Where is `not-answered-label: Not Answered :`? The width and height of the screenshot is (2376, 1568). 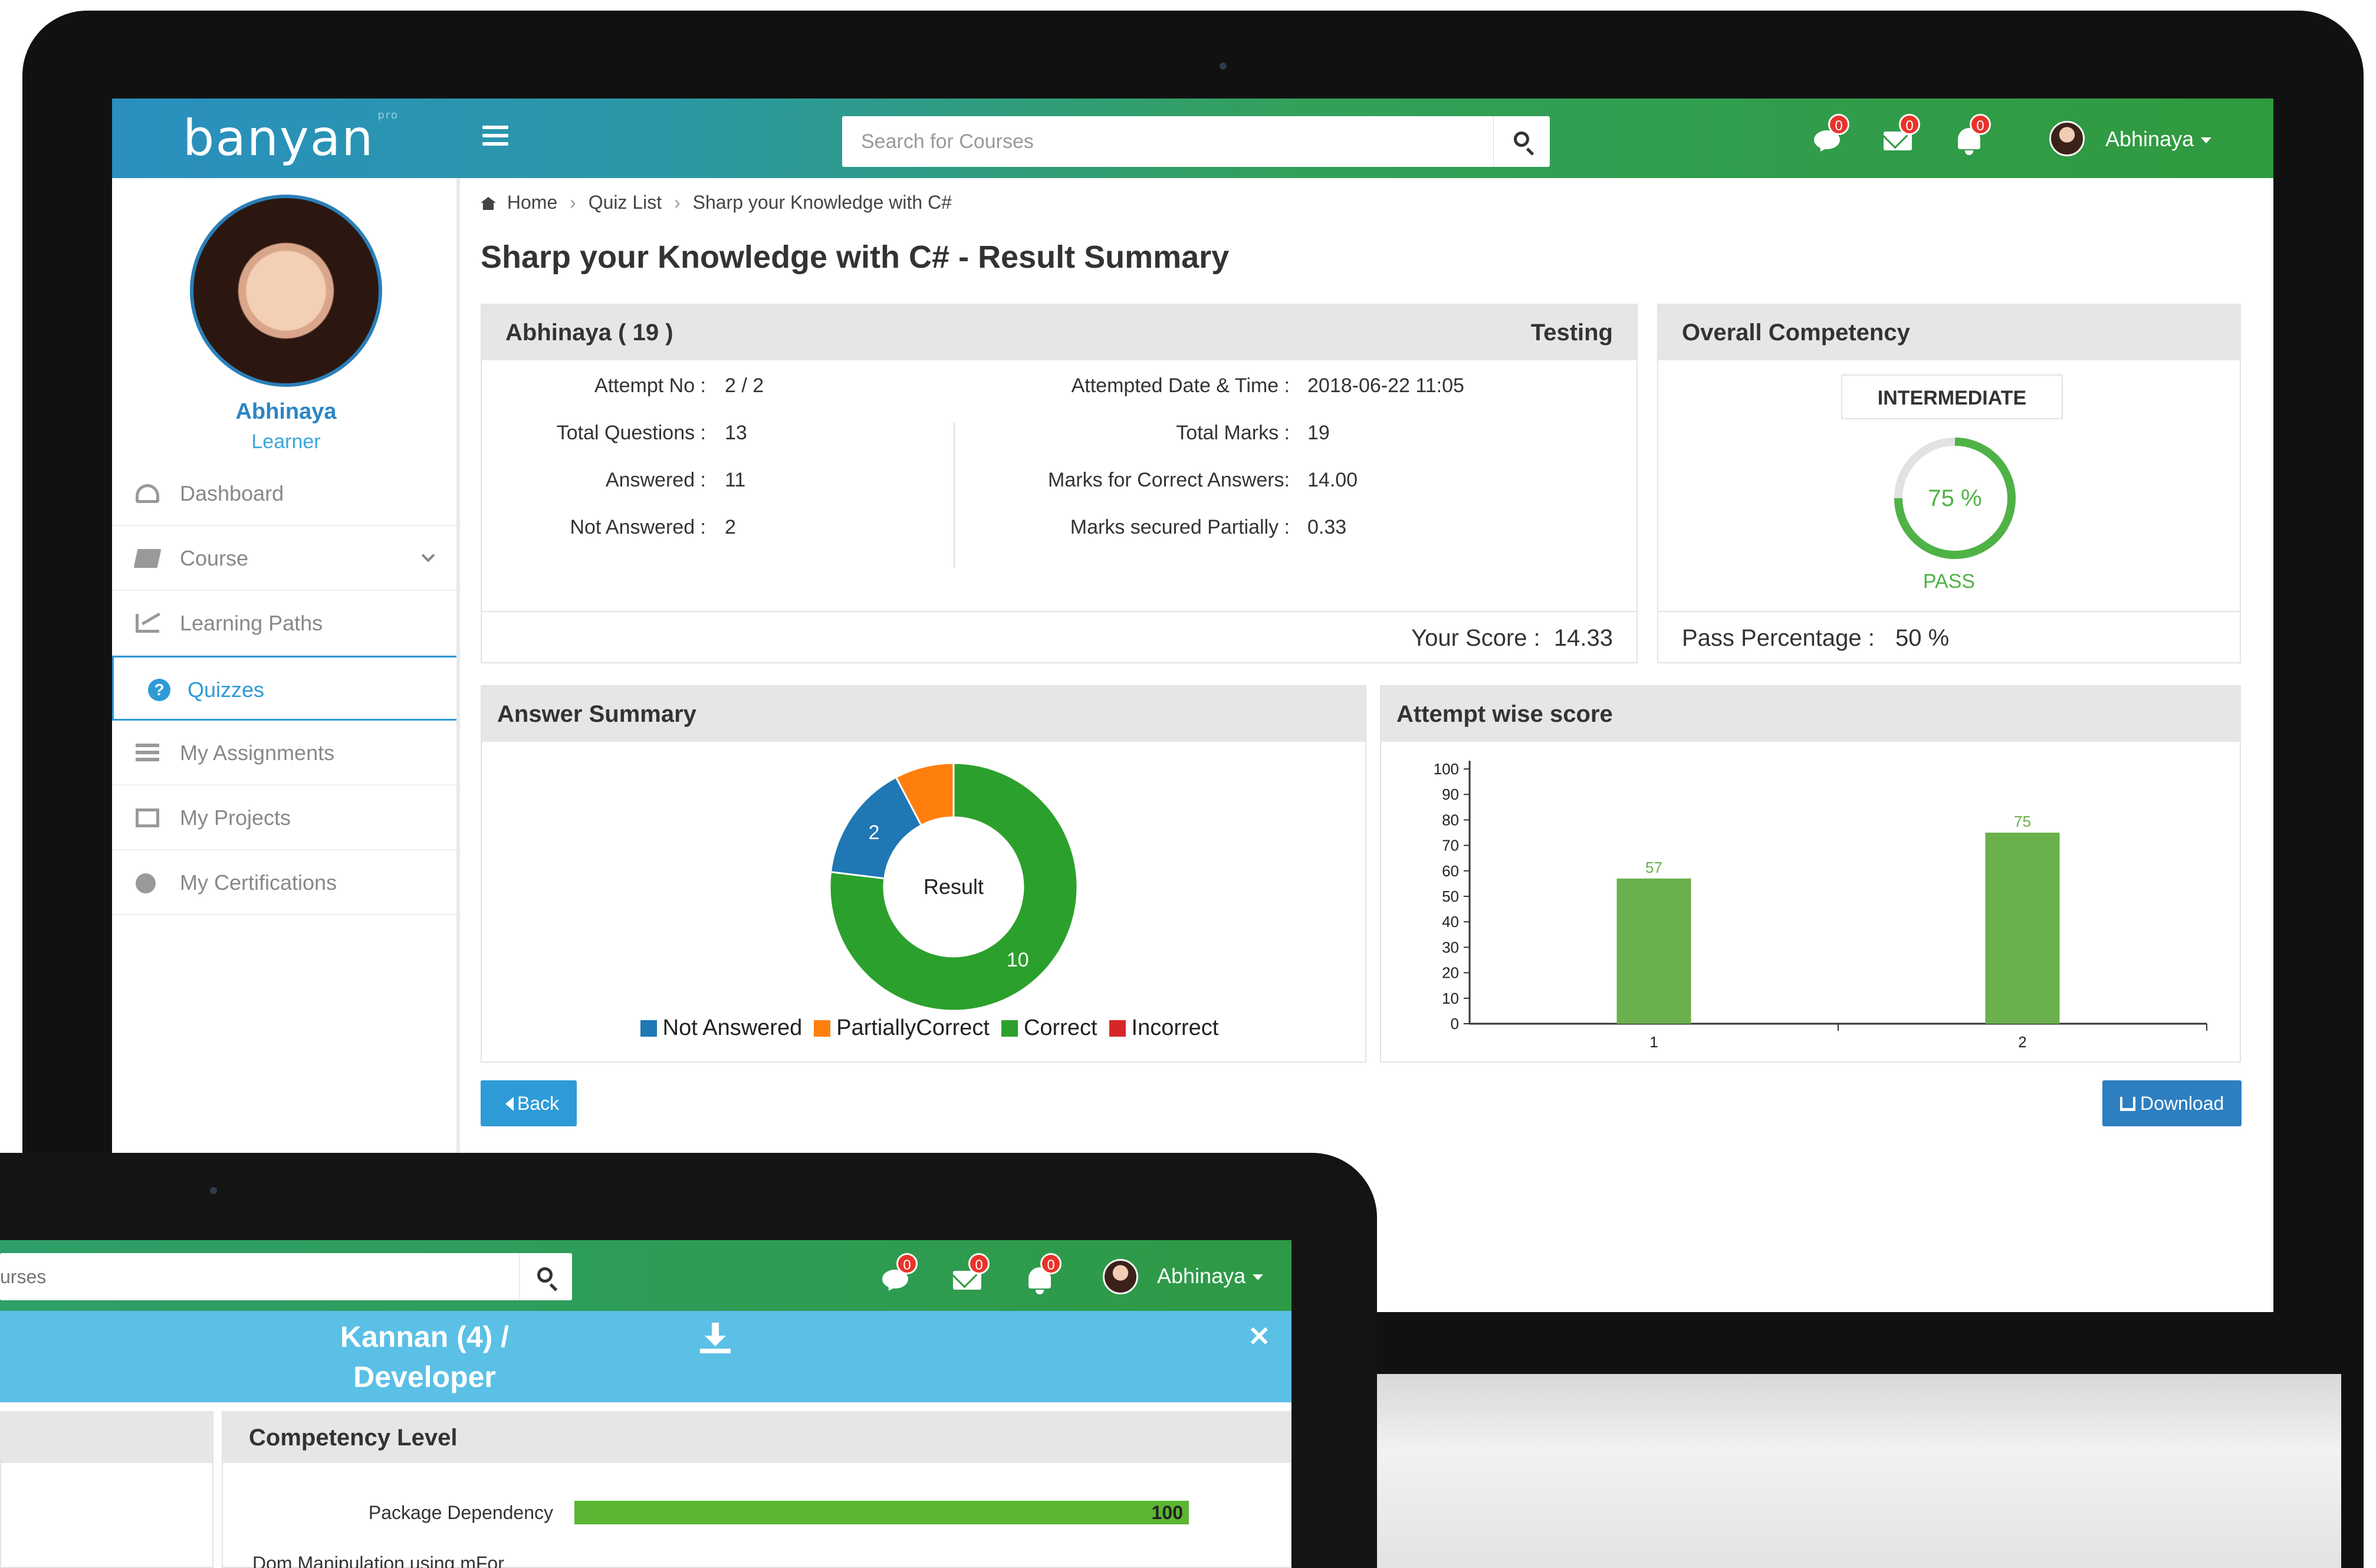 not-answered-label: Not Answered : is located at coordinates (638, 527).